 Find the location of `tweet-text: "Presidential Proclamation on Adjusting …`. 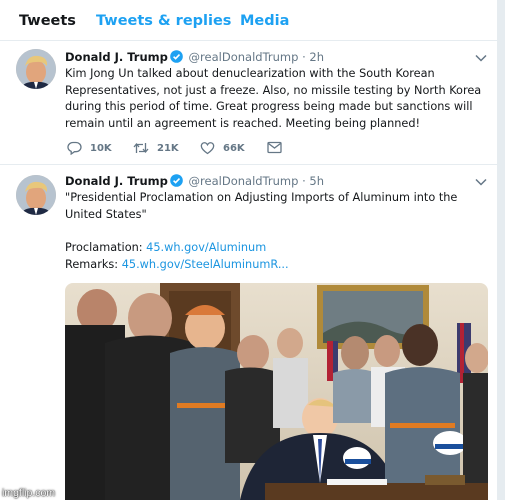

tweet-text: "Presidential Proclamation on Adjusting … is located at coordinates (261, 206).